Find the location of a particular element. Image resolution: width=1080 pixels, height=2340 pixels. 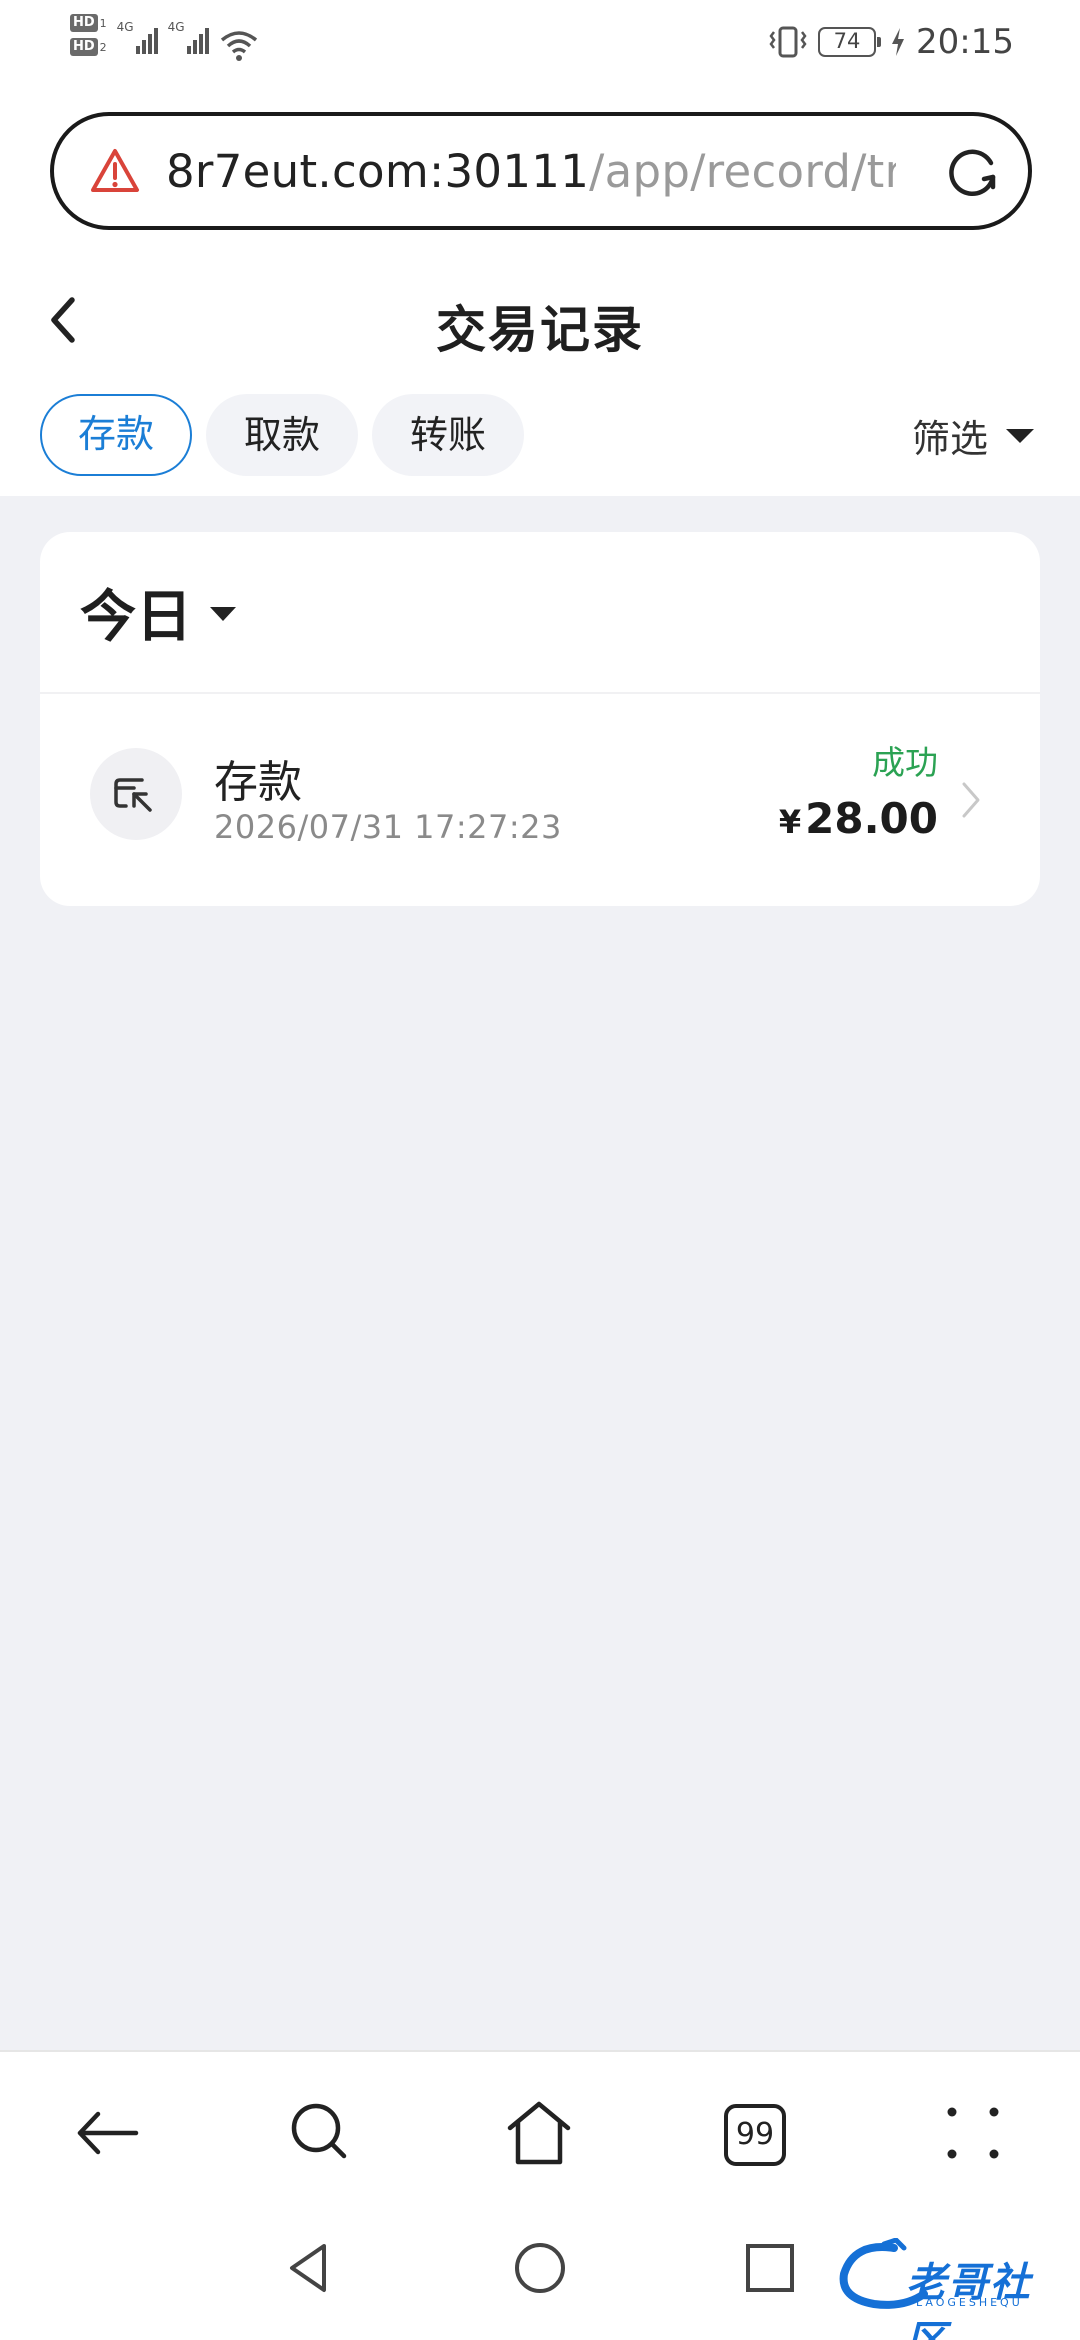

system-navigation: 老哥社区 LAOGESHEQU is located at coordinates (540, 2275).